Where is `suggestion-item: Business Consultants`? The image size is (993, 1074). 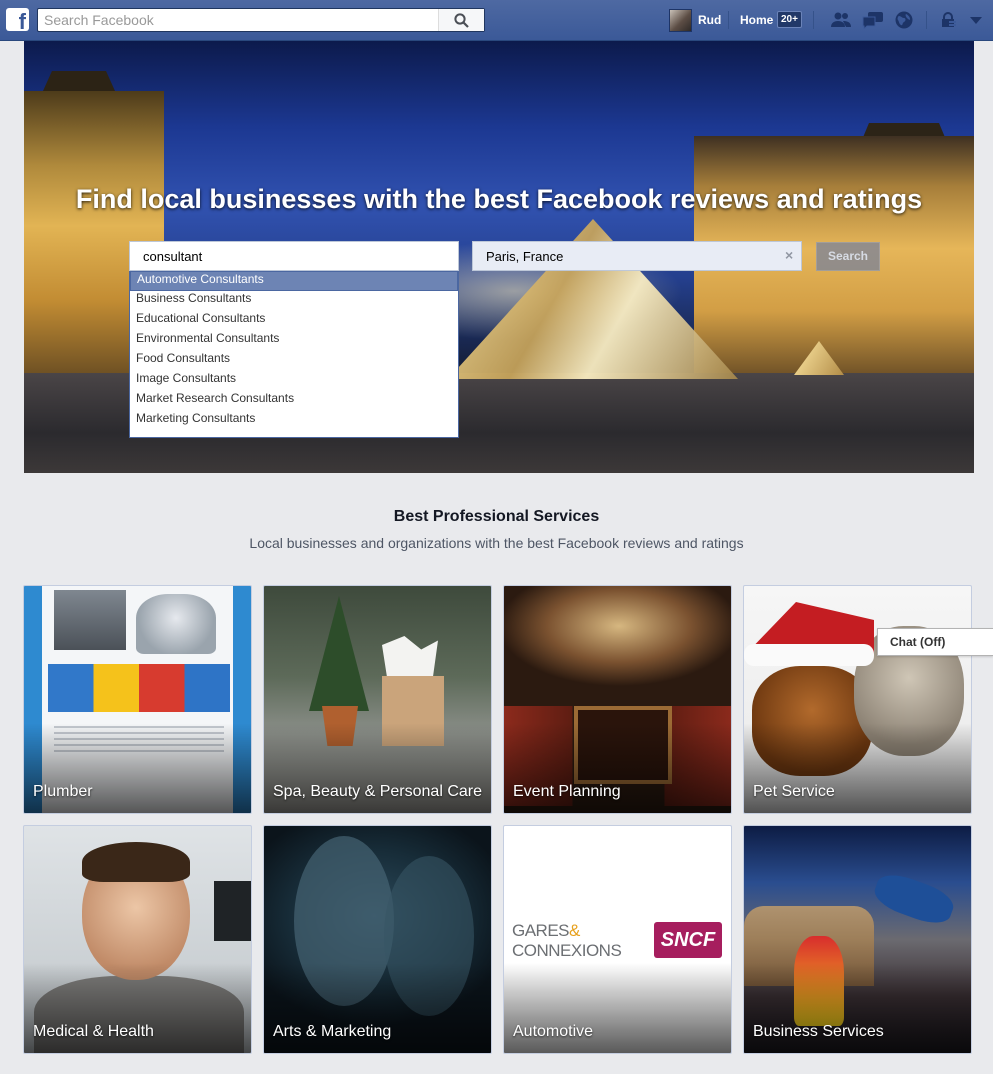 suggestion-item: Business Consultants is located at coordinates (294, 301).